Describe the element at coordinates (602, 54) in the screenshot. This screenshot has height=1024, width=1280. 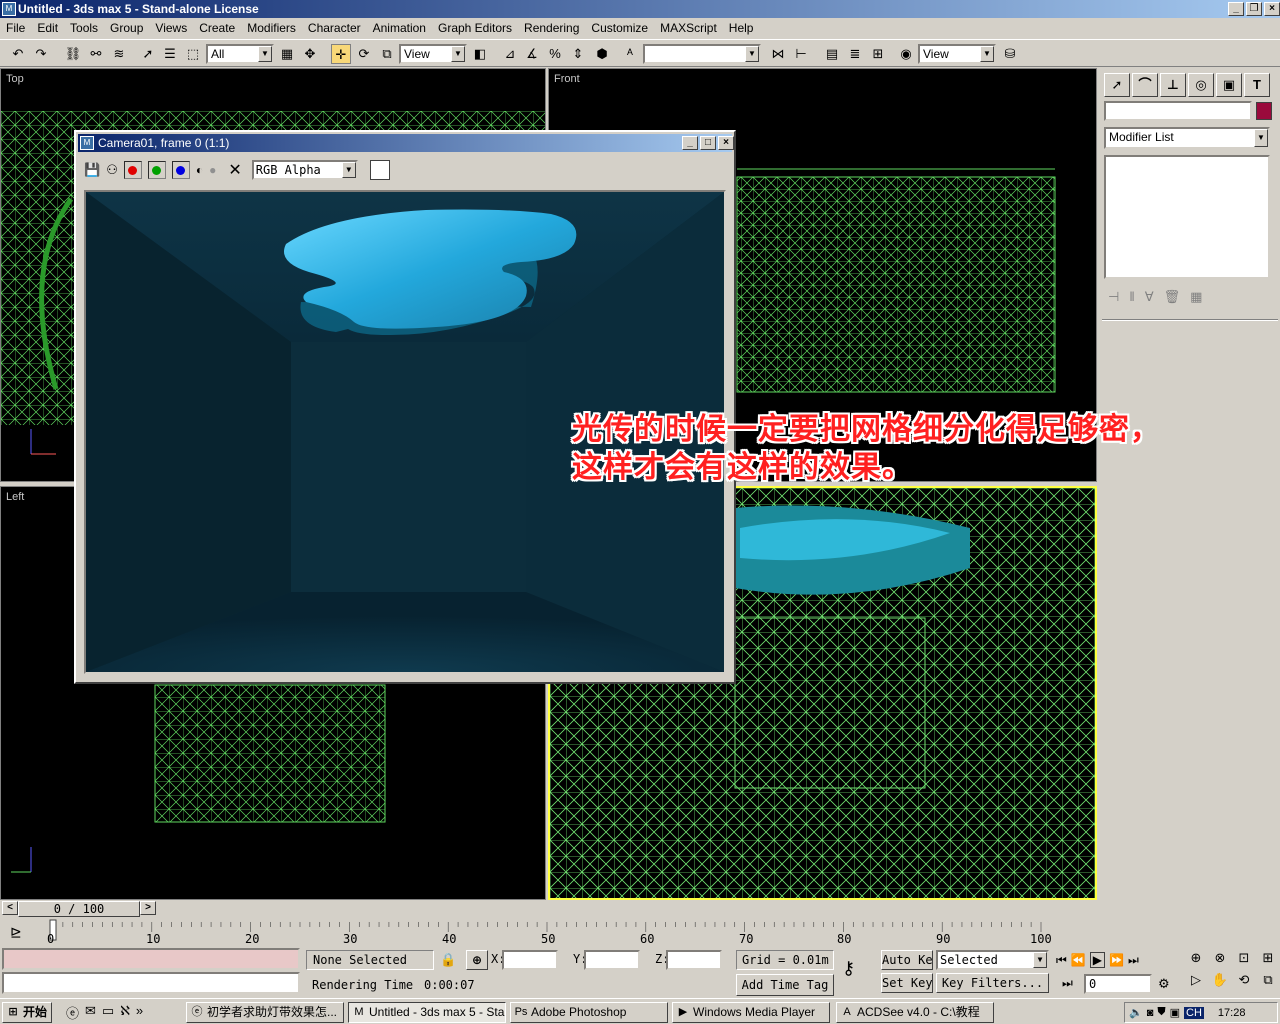
I see `edit-named-selection-icon: ⬢` at that location.